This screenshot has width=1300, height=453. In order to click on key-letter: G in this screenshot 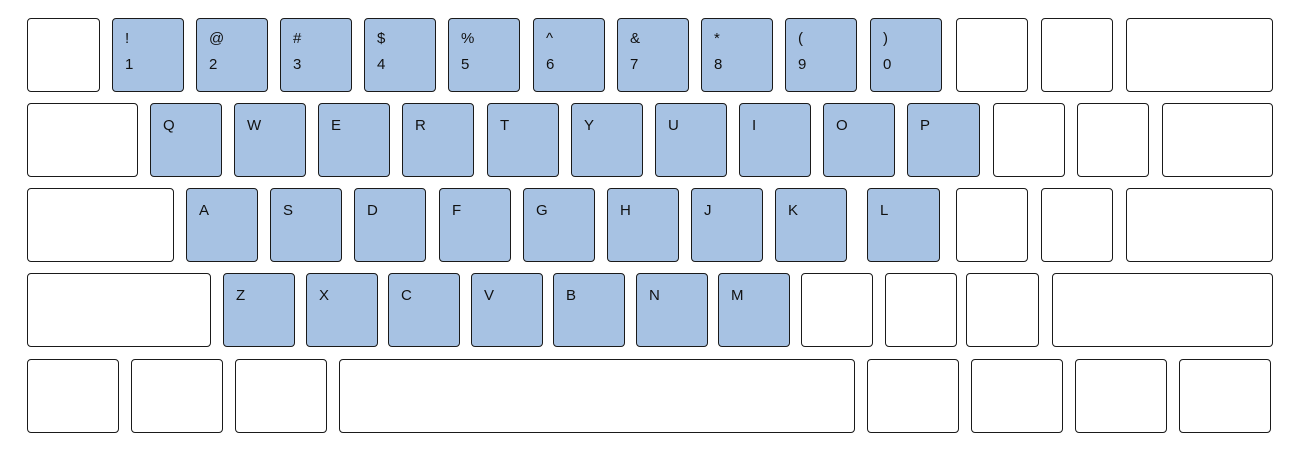, I will do `click(542, 210)`.